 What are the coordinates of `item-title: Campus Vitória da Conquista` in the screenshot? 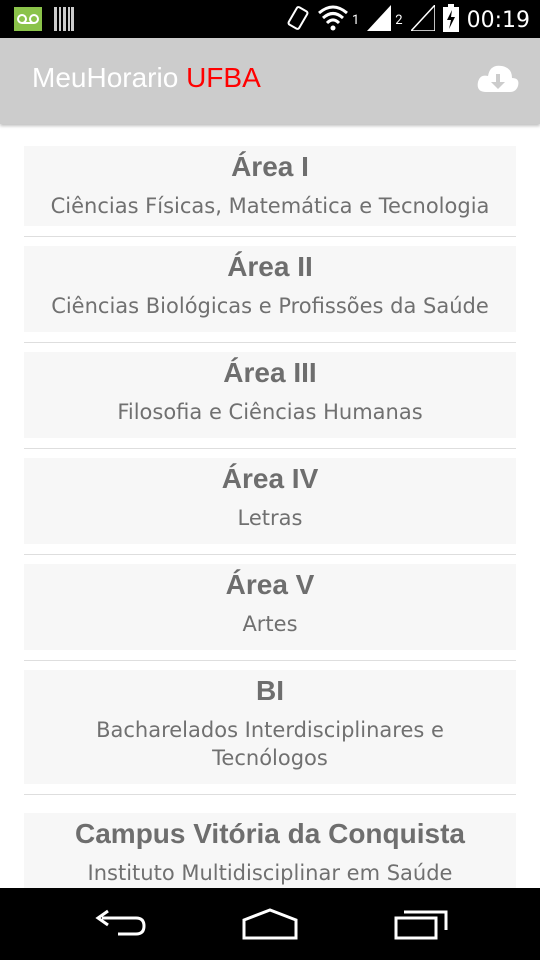 It's located at (270, 833).